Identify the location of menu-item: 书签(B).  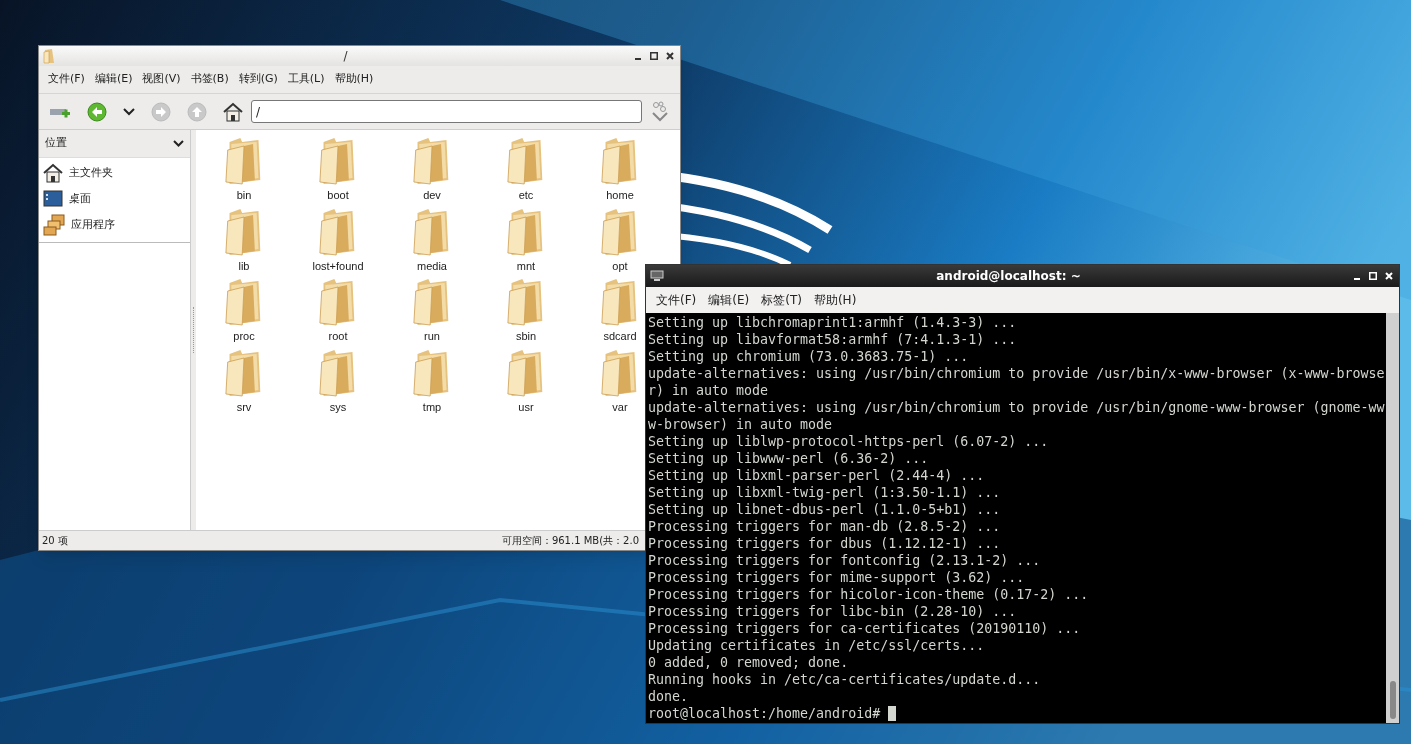
(209, 79).